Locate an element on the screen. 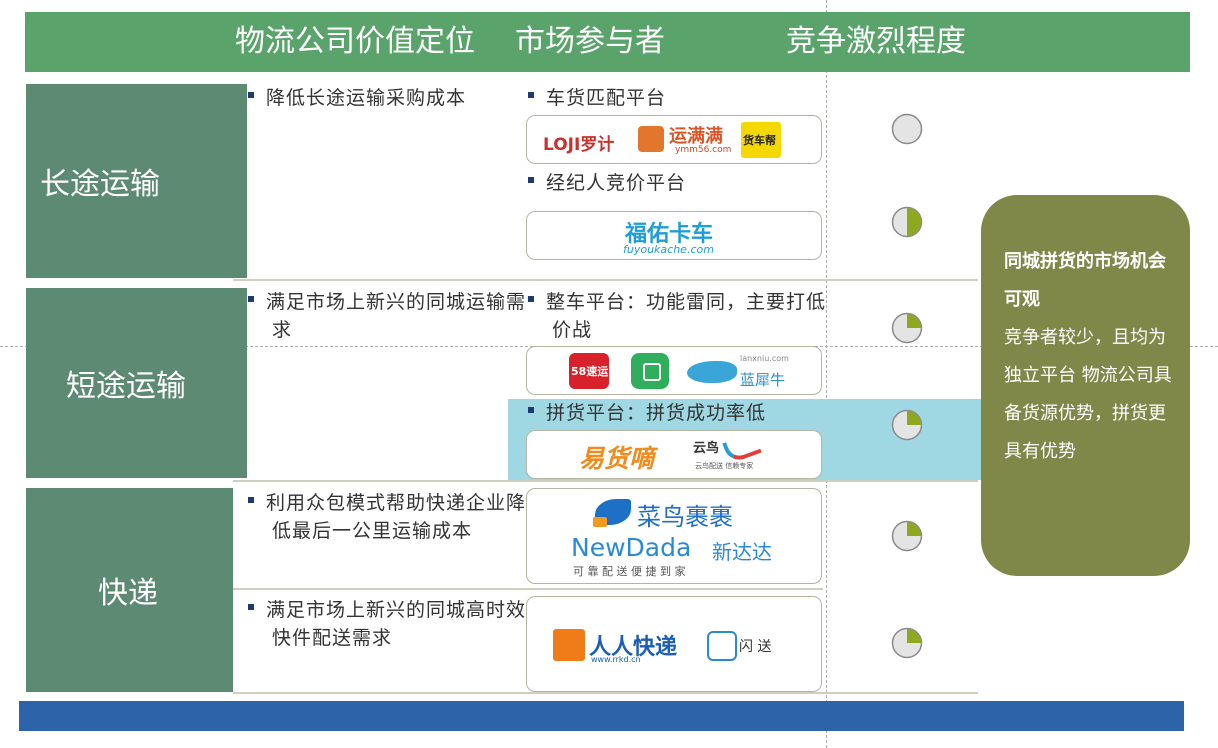 This screenshot has width=1218, height=748. bird-icon is located at coordinates (742, 448).